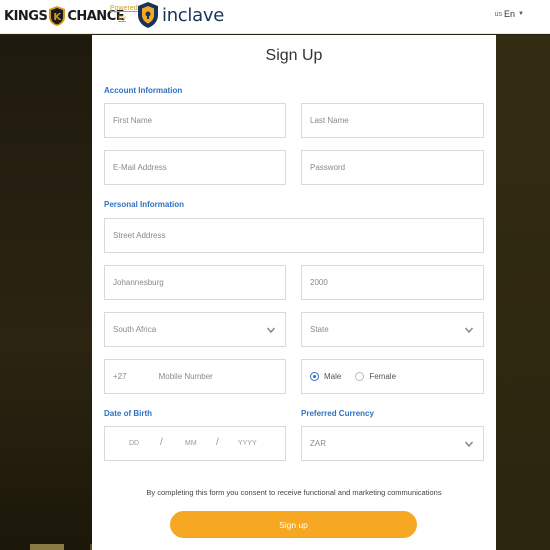 Image resolution: width=550 pixels, height=550 pixels. What do you see at coordinates (195, 329) in the screenshot?
I see `country-select: South Africa` at bounding box center [195, 329].